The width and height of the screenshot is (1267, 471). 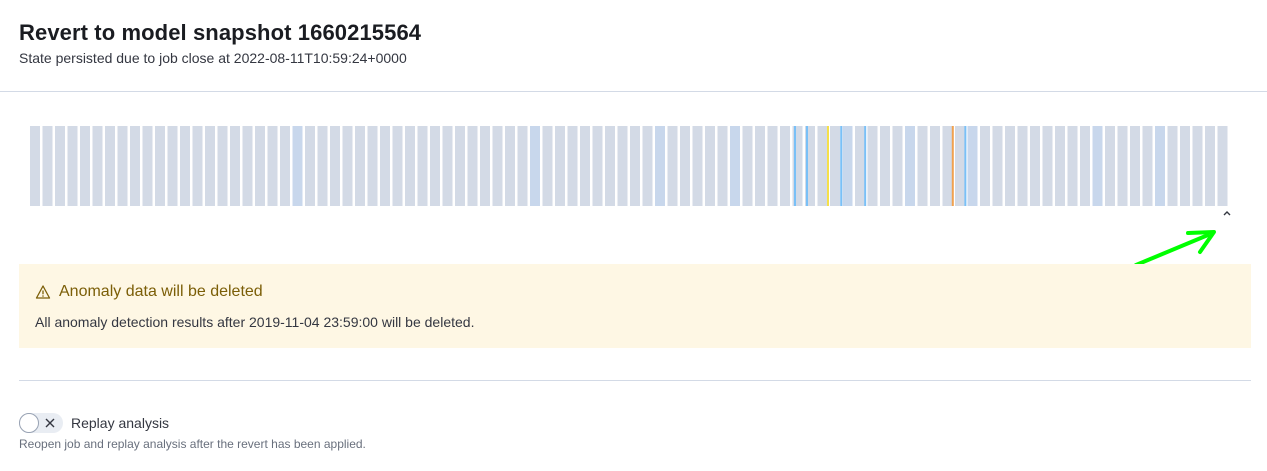 What do you see at coordinates (120, 423) in the screenshot?
I see `replay-analysis-label: Replay analysis` at bounding box center [120, 423].